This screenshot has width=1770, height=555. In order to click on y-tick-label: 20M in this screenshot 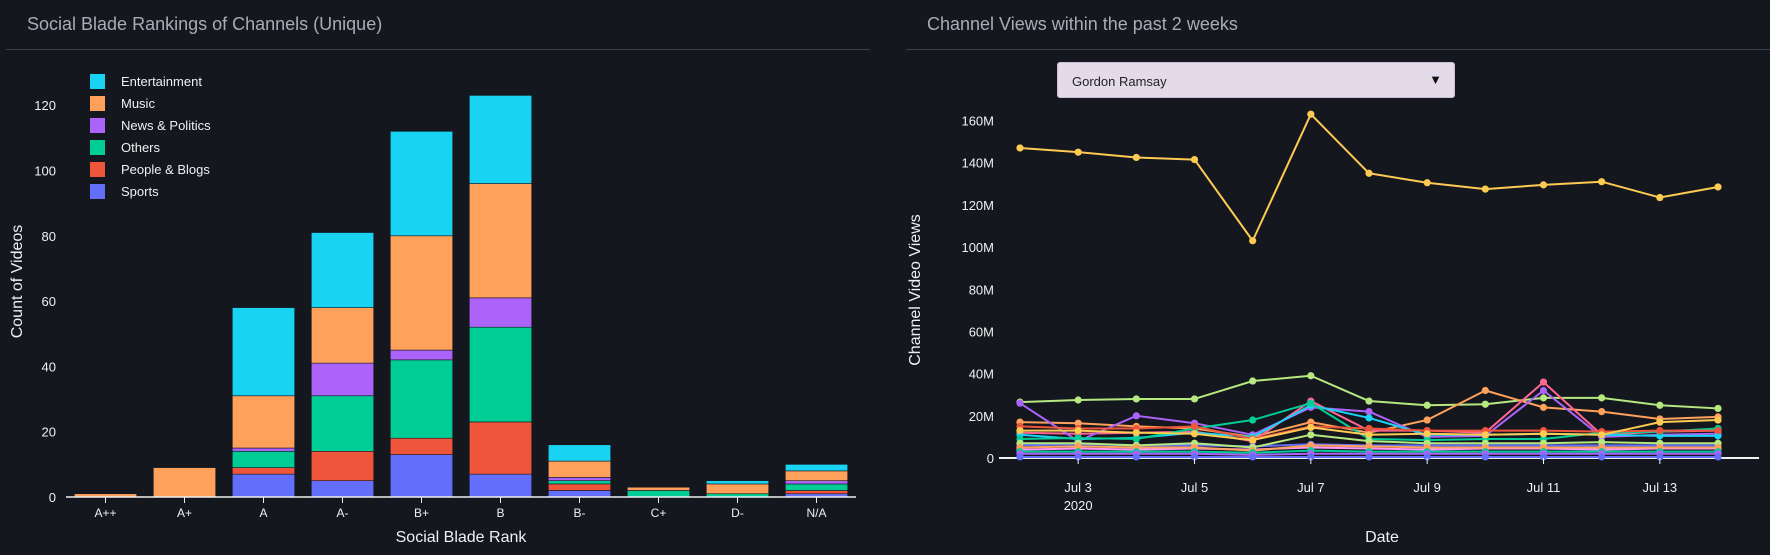, I will do `click(981, 416)`.